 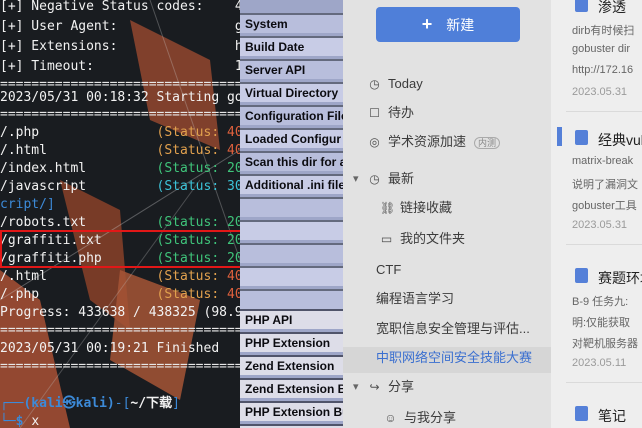 What do you see at coordinates (603, 70) in the screenshot?
I see `note-preview-line: http://172.16` at bounding box center [603, 70].